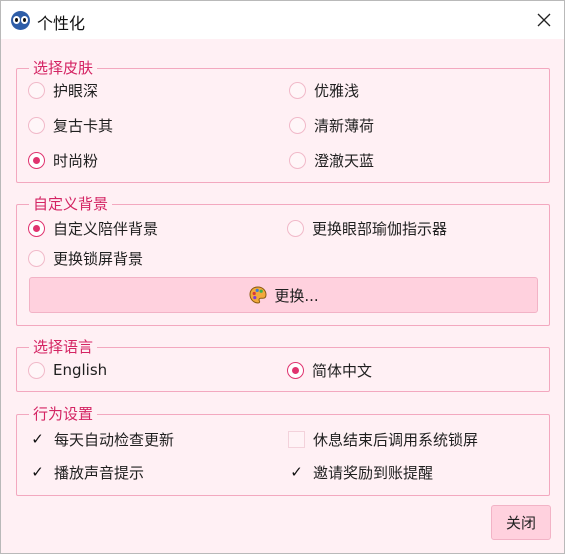 This screenshot has height=554, width=565. What do you see at coordinates (282, 20) in the screenshot?
I see `title-bar: 个性化` at bounding box center [282, 20].